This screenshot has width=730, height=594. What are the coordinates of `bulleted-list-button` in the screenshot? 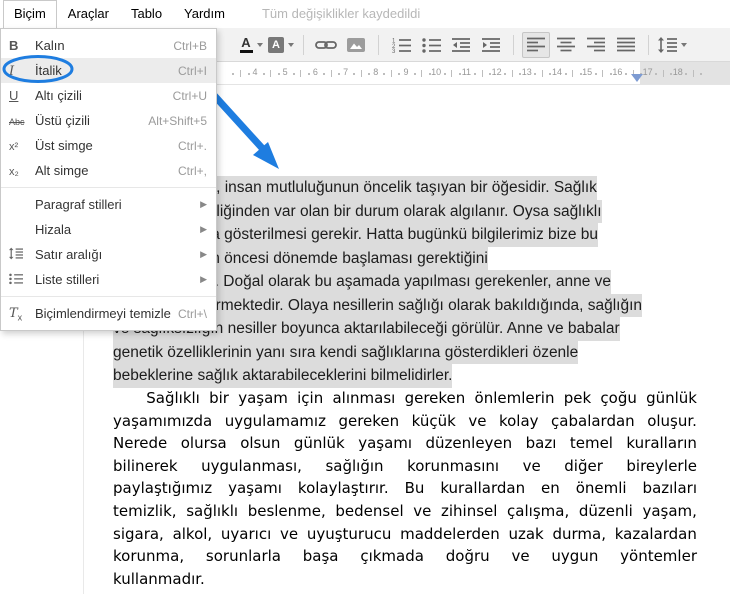 It's located at (431, 45).